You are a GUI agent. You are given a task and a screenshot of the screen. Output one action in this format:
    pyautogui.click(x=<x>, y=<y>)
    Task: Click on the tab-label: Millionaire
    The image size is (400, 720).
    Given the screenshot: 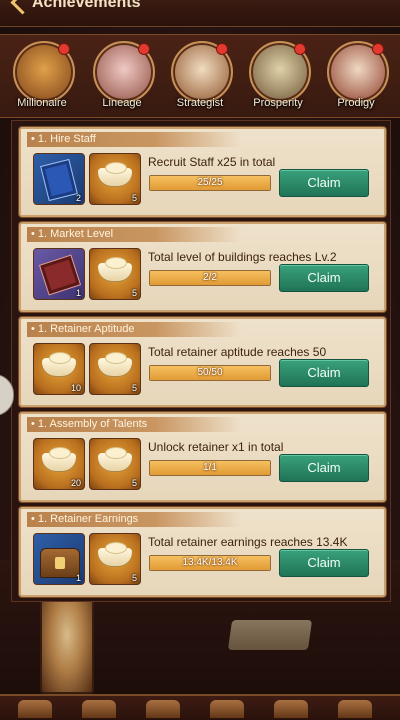 What is the action you would take?
    pyautogui.click(x=42, y=103)
    